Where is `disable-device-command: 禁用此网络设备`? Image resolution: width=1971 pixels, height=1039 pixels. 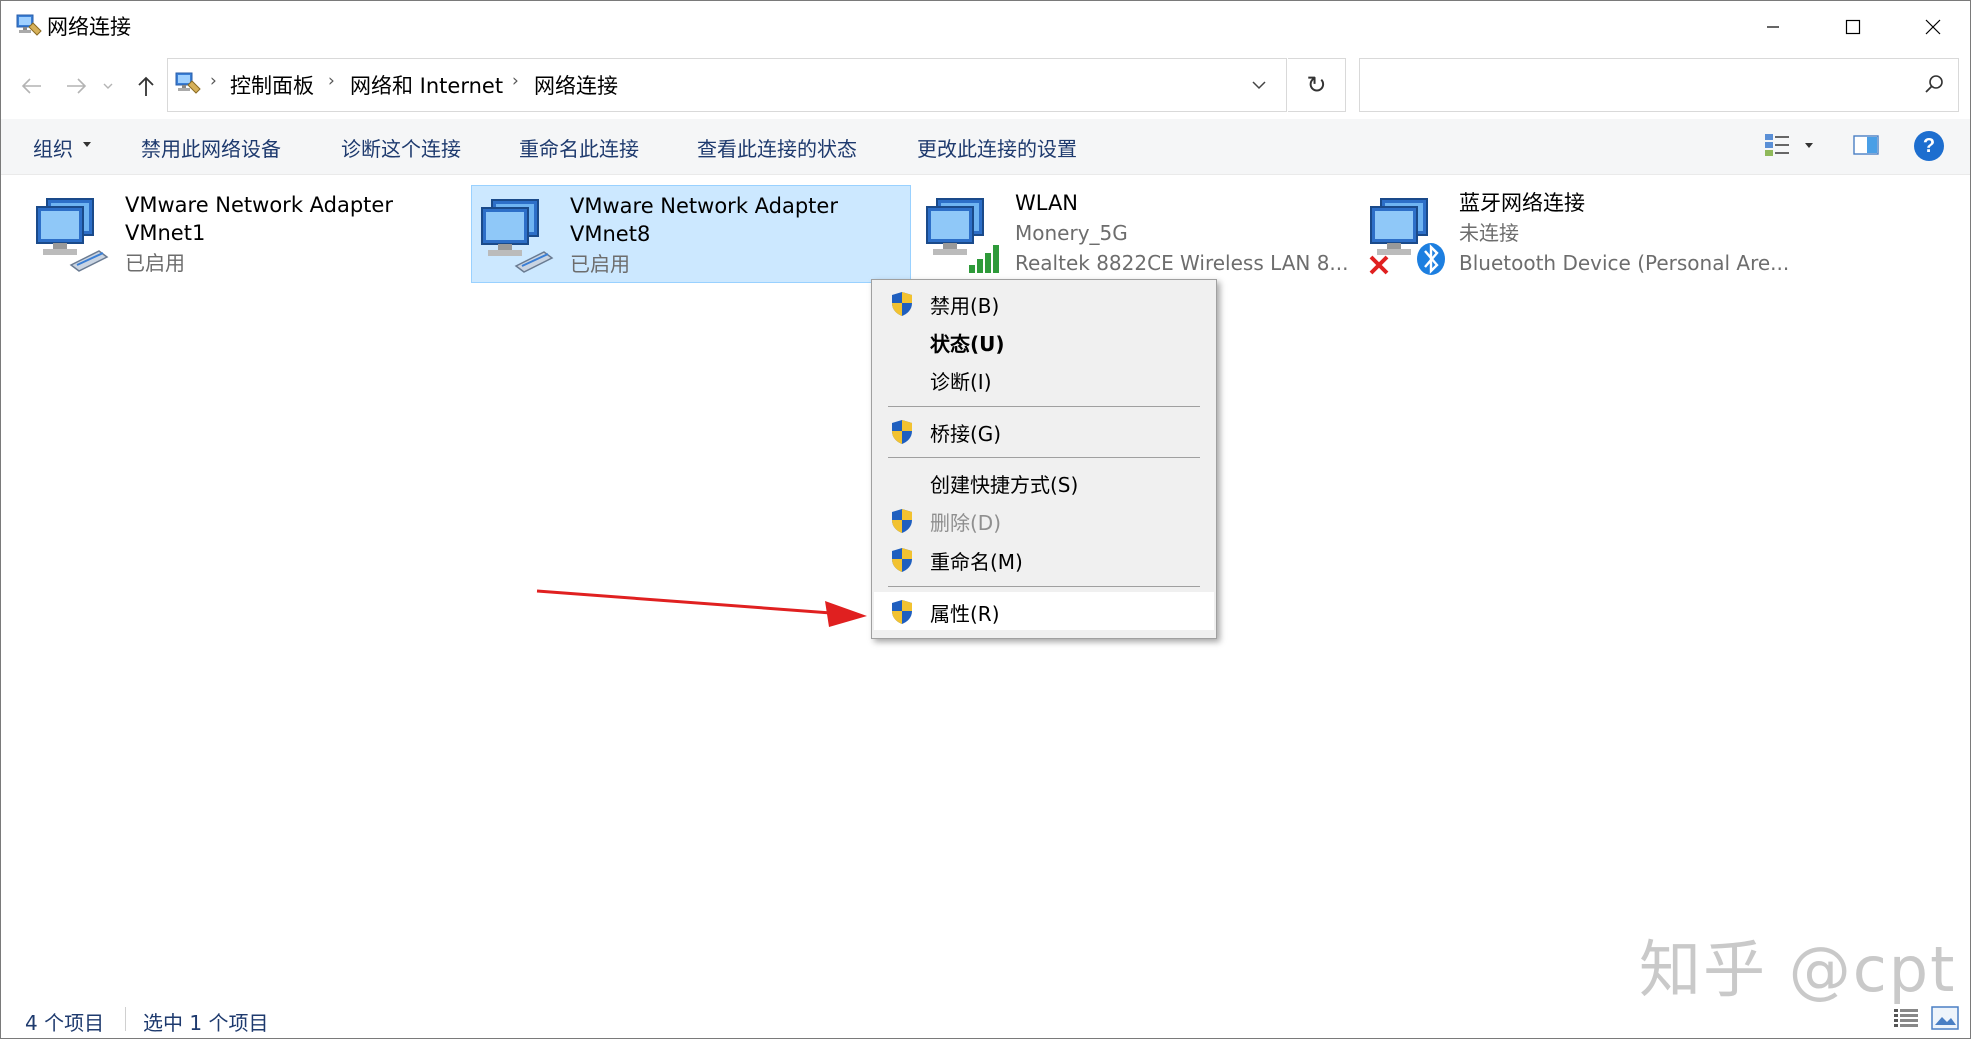
disable-device-command: 禁用此网络设备 is located at coordinates (211, 147).